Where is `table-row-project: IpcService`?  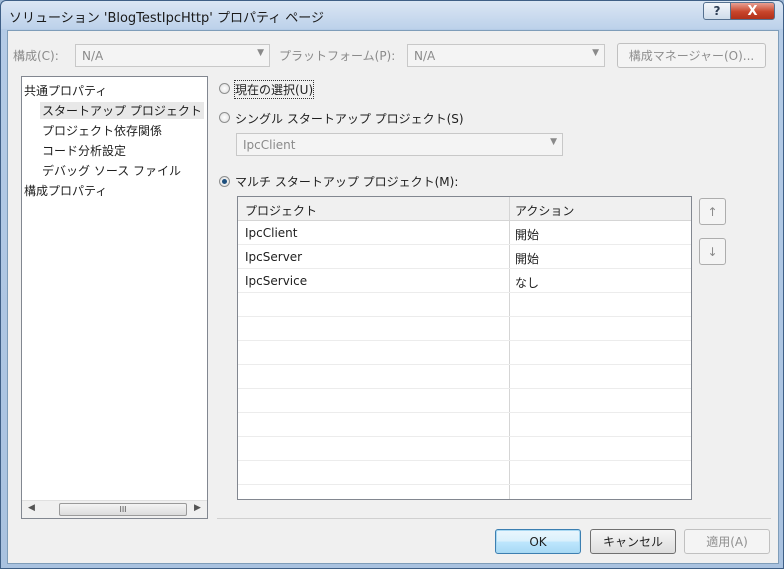 table-row-project: IpcService is located at coordinates (276, 281).